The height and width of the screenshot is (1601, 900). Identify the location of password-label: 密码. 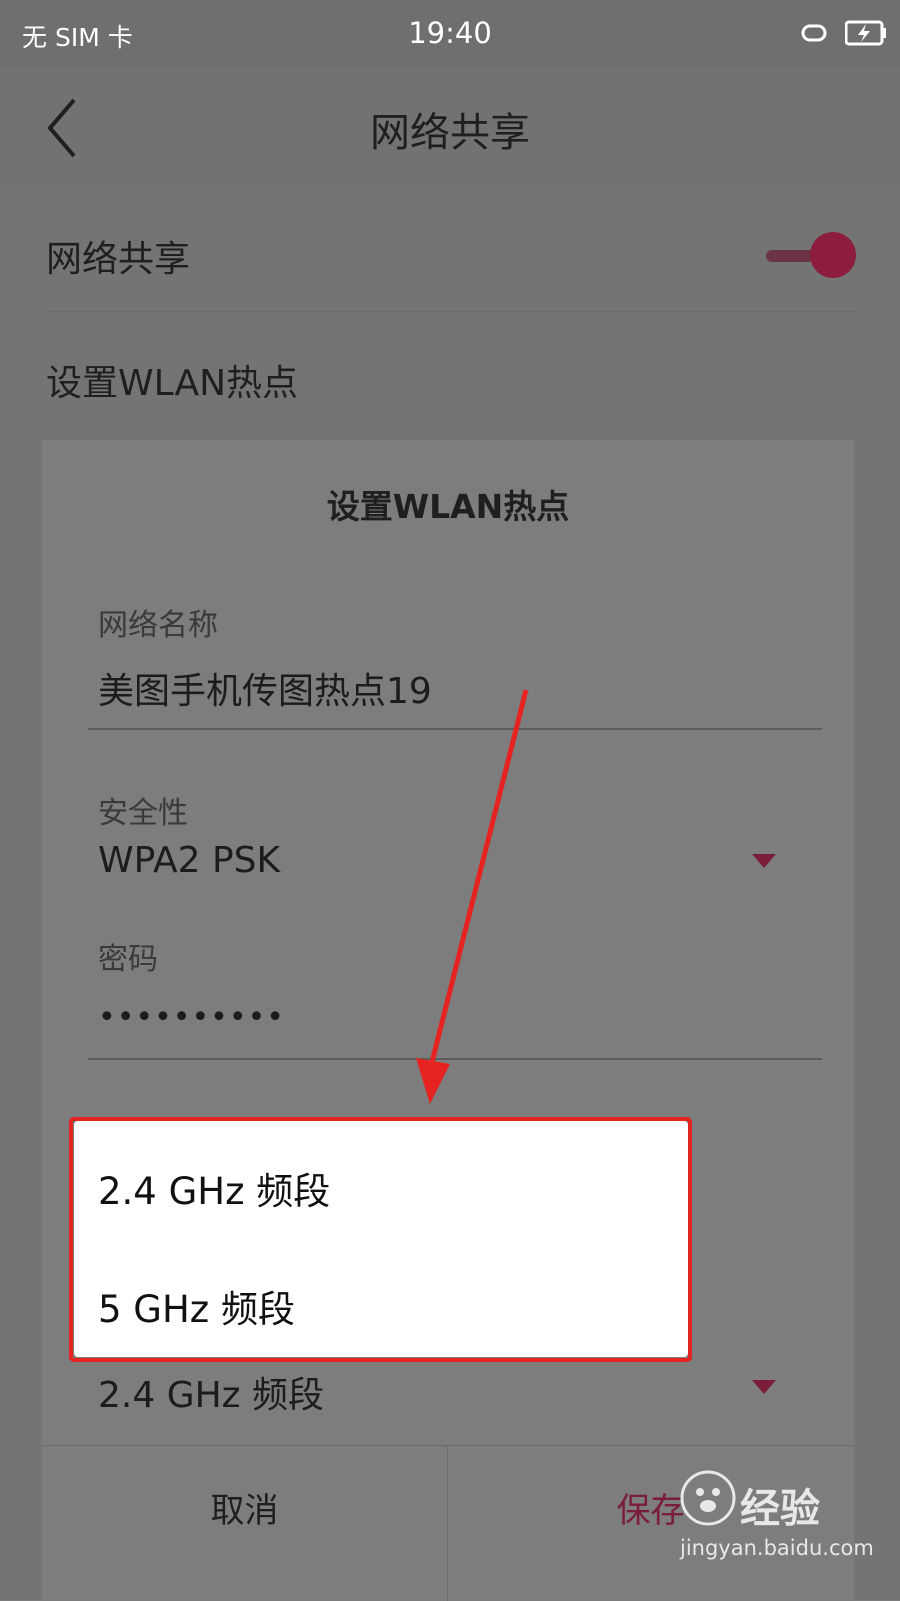
(128, 959).